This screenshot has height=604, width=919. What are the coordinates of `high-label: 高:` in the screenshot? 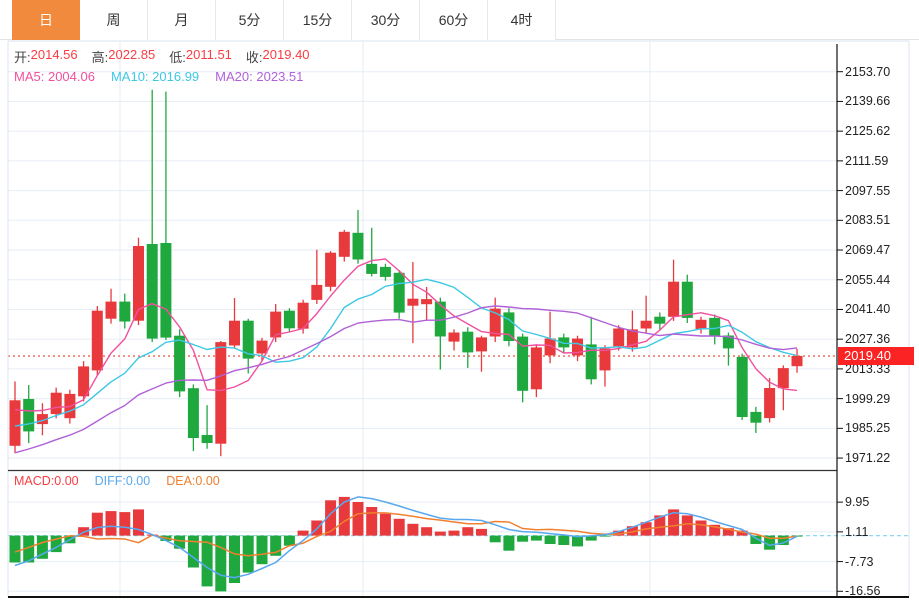 It's located at (100, 57).